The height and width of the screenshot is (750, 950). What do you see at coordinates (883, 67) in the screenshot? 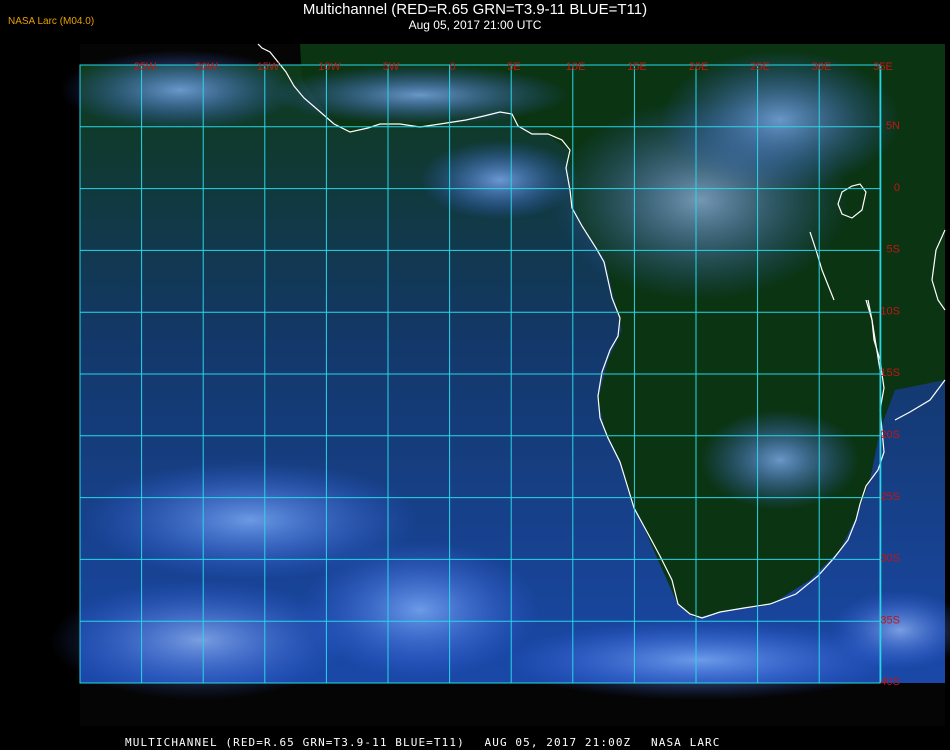
I see `lon-label: 35E` at bounding box center [883, 67].